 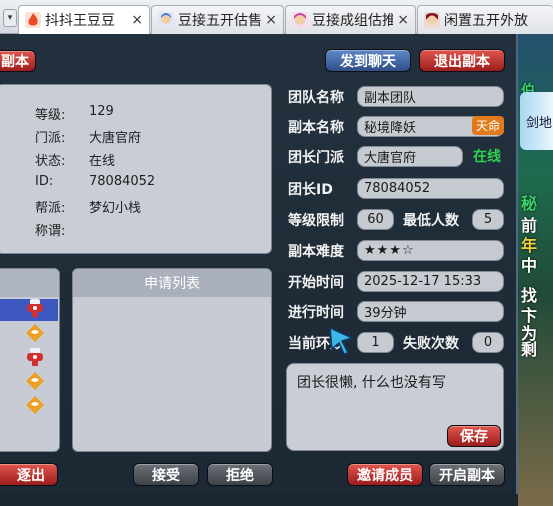 What do you see at coordinates (33, 20) in the screenshot?
I see `flame-icon` at bounding box center [33, 20].